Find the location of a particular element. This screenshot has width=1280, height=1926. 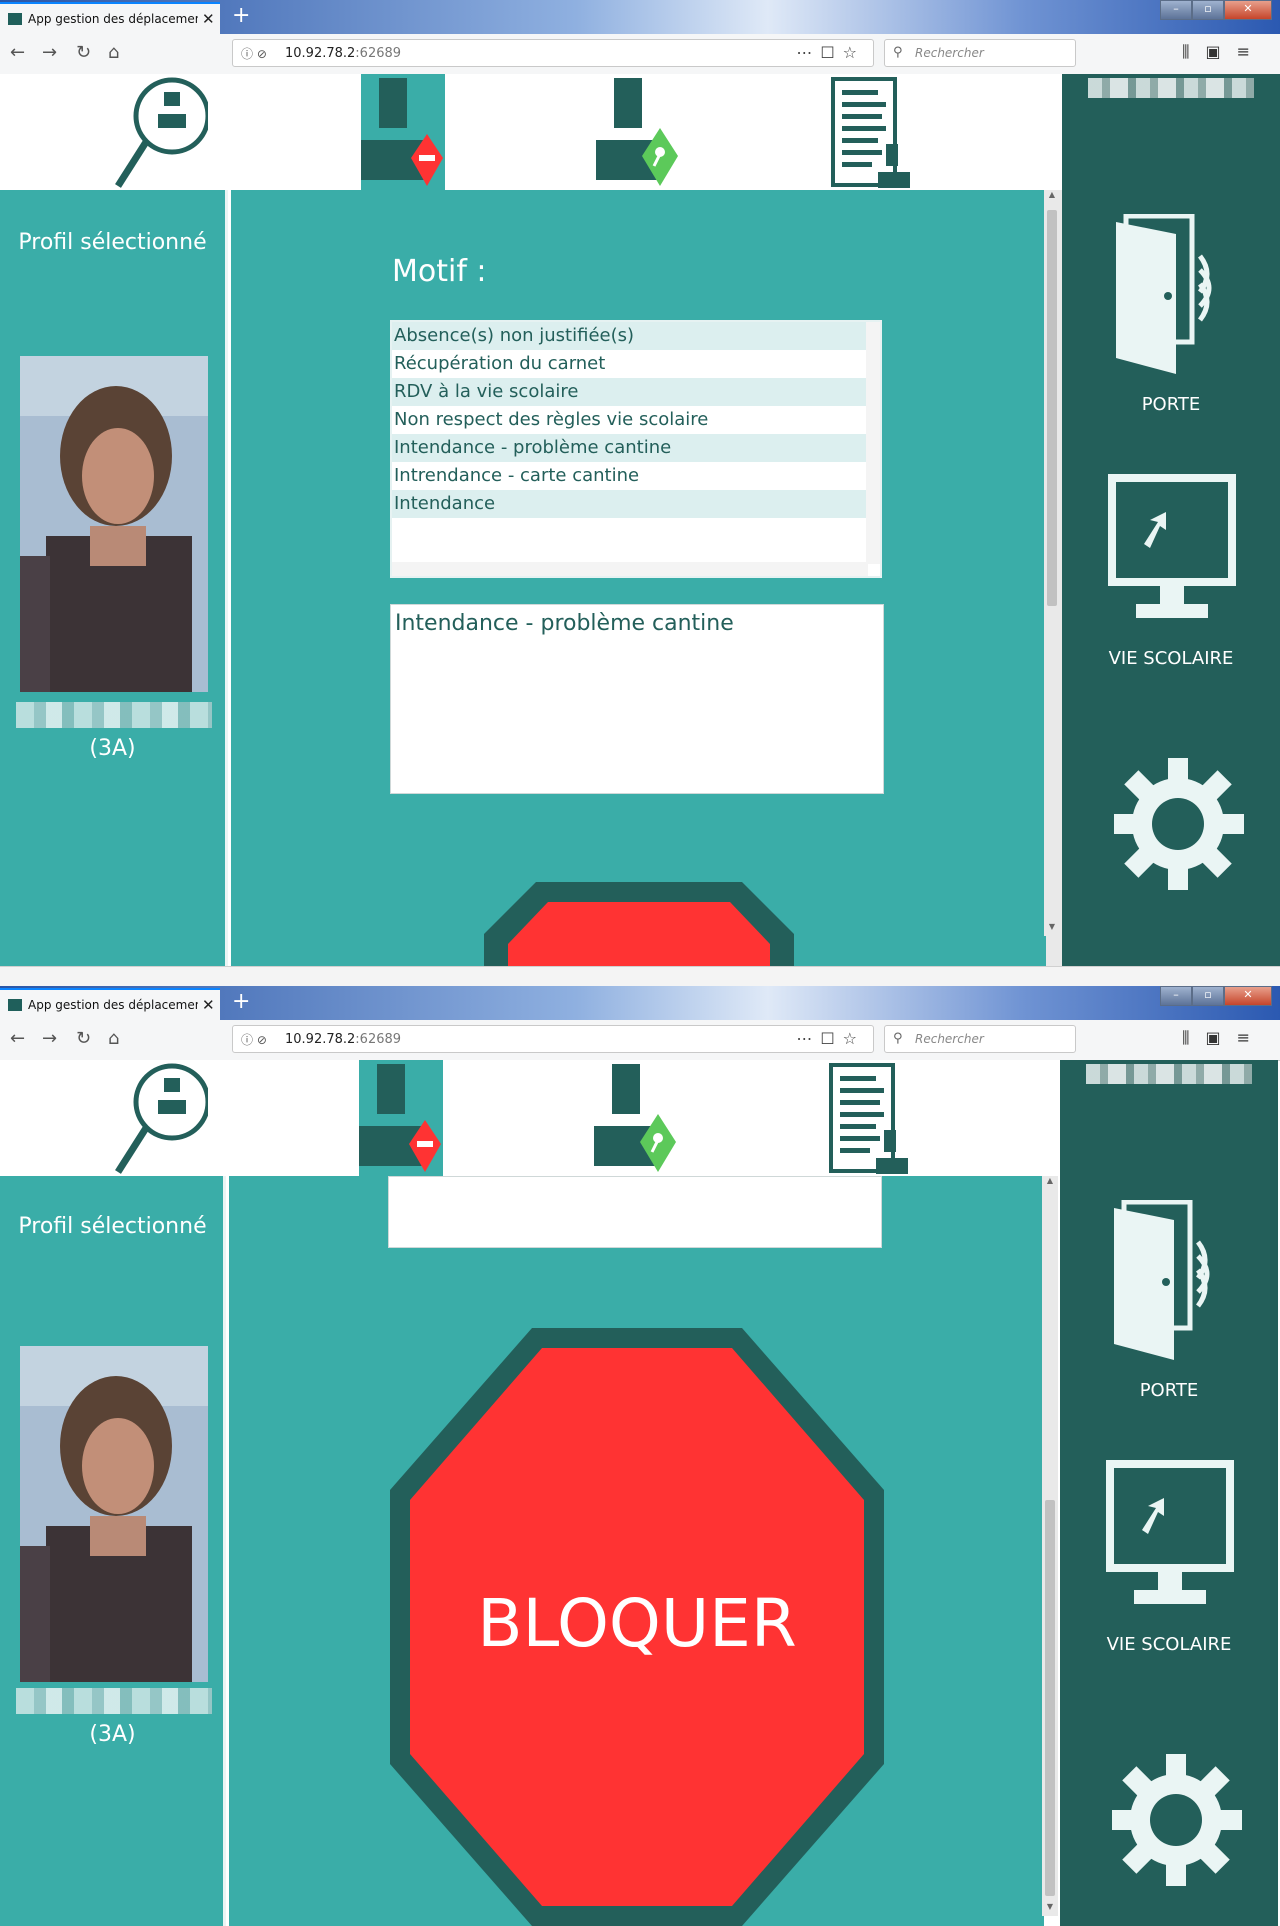

motif-option: Intendance - problème cantine is located at coordinates (636, 448).